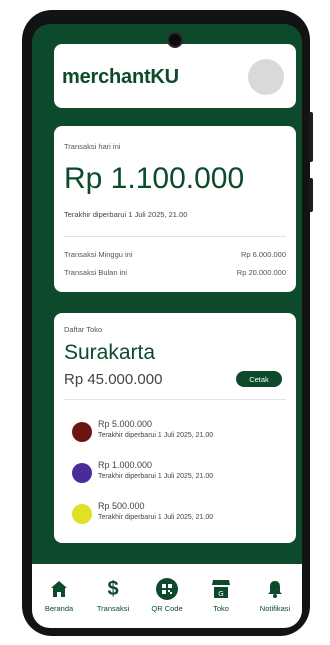 The width and height of the screenshot is (330, 645). Describe the element at coordinates (59, 589) in the screenshot. I see `home-icon` at that location.